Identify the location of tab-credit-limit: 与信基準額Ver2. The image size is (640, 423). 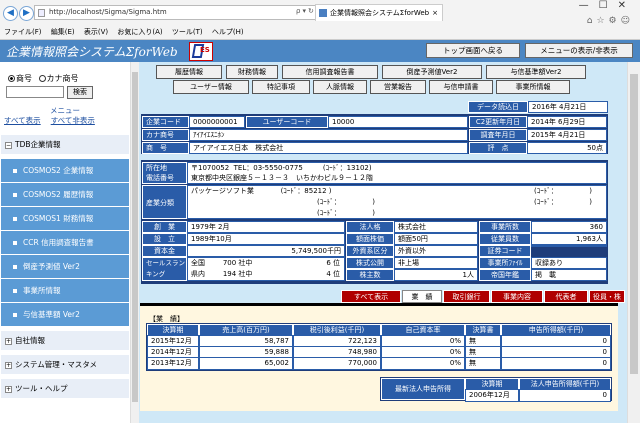
(536, 72).